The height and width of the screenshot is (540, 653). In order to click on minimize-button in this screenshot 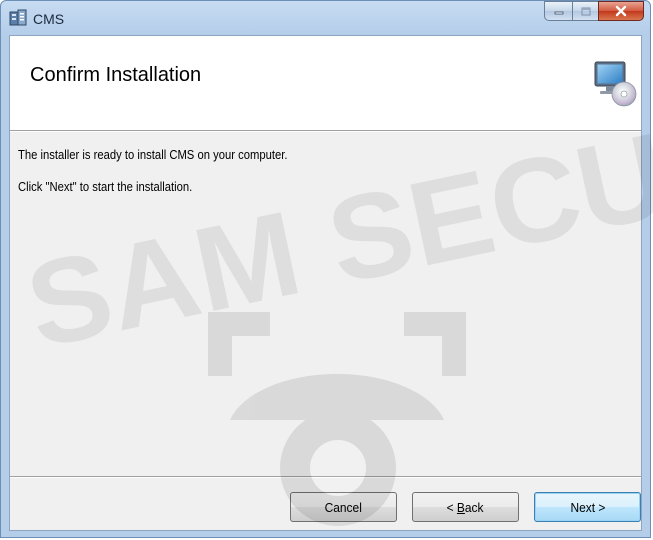, I will do `click(558, 11)`.